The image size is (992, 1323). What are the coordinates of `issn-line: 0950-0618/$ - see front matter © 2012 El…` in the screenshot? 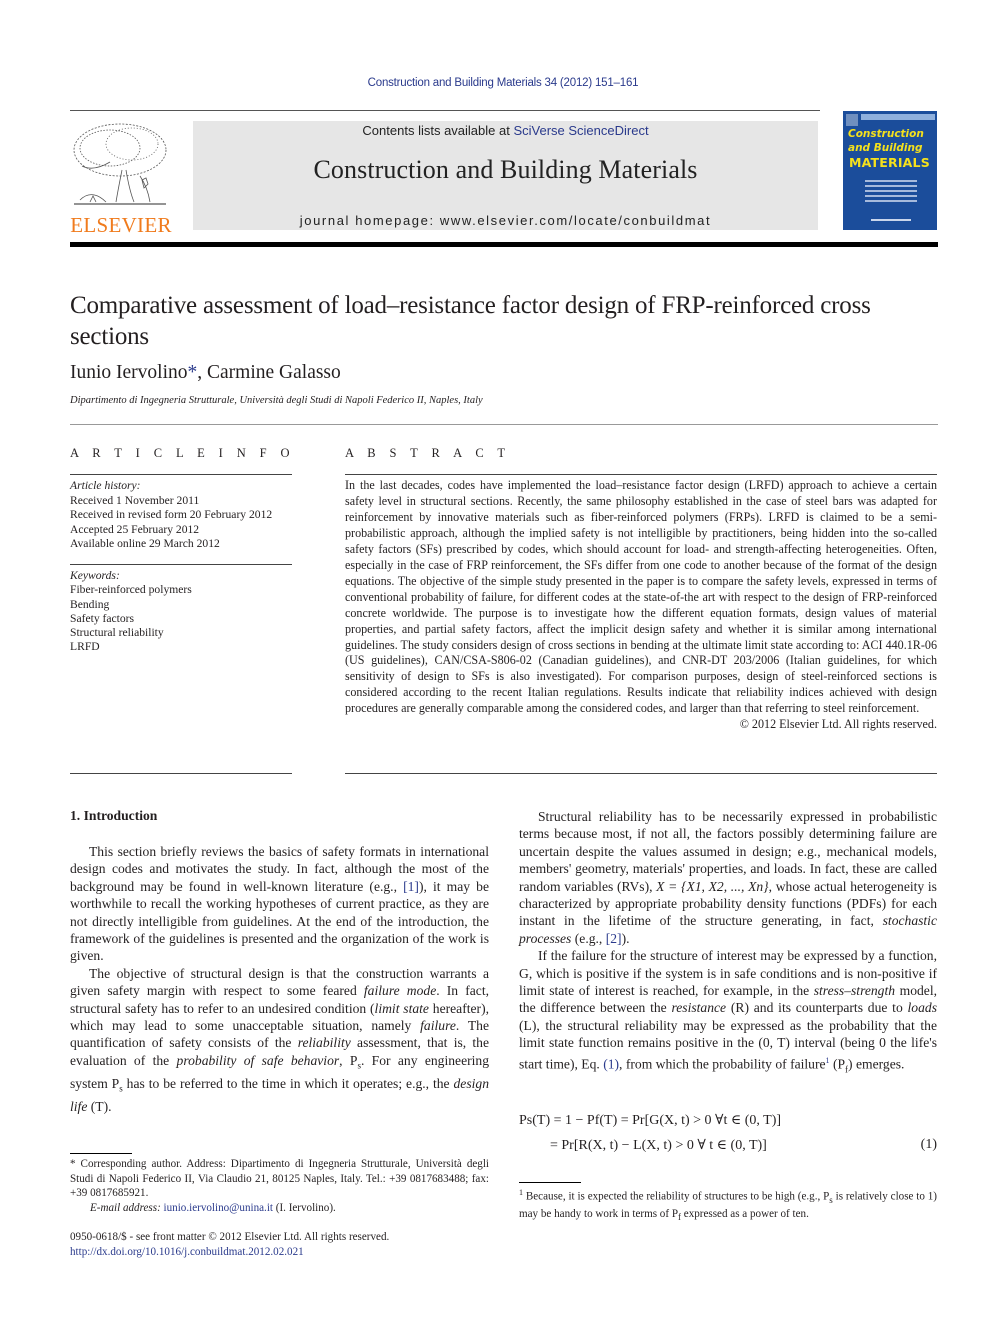 It's located at (230, 1237).